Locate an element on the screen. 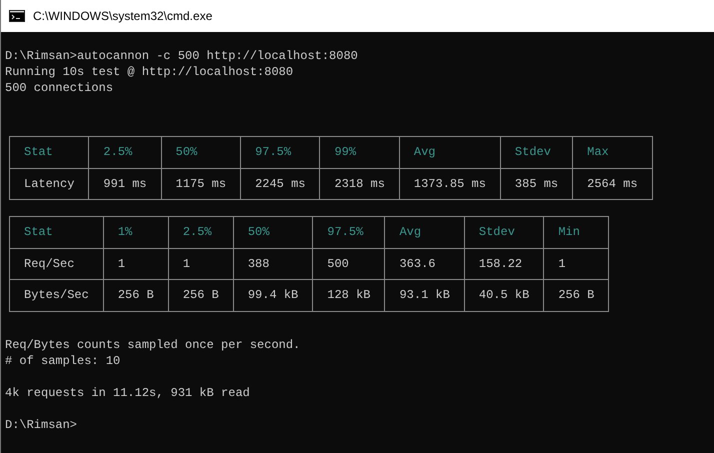 This screenshot has height=453, width=714. console-line: D:\Rimsan>autocannon -c 500 http://localhost:8080 is located at coordinates (181, 56).